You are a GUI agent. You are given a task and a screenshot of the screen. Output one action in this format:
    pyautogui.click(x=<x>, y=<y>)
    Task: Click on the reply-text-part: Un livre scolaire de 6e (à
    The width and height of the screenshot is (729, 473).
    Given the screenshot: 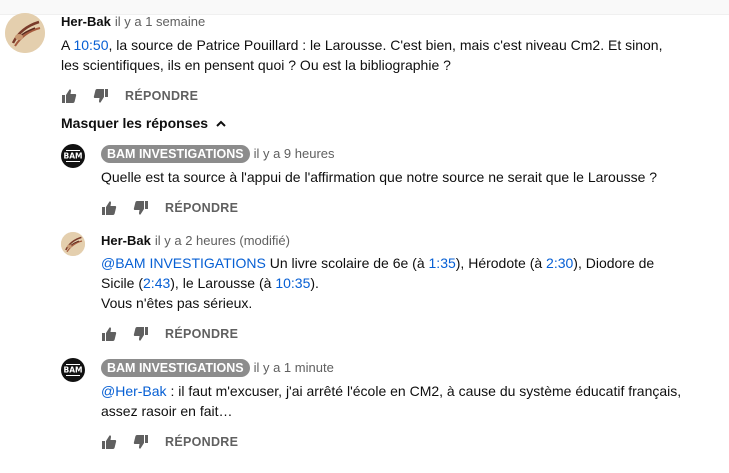 What is the action you would take?
    pyautogui.click(x=347, y=263)
    